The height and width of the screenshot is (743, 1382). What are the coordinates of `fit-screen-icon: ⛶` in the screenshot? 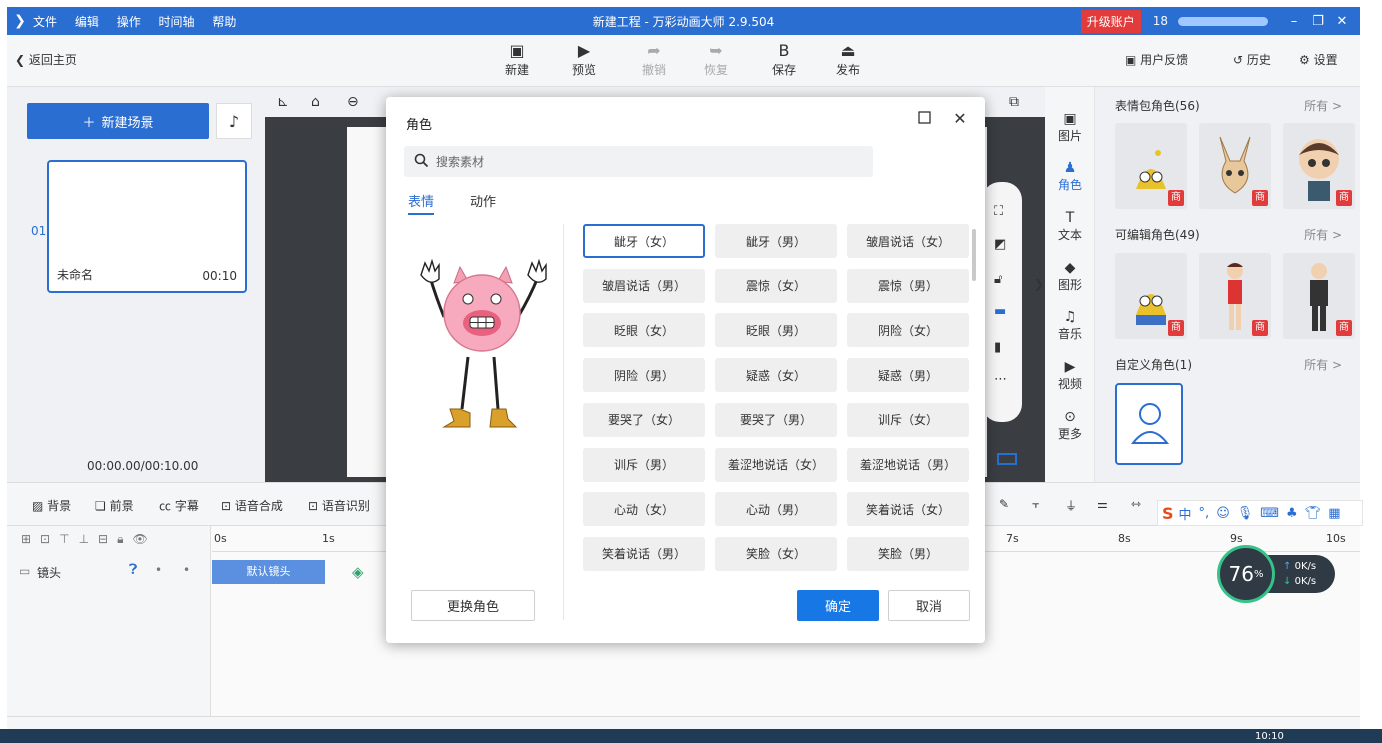 It's located at (998, 211).